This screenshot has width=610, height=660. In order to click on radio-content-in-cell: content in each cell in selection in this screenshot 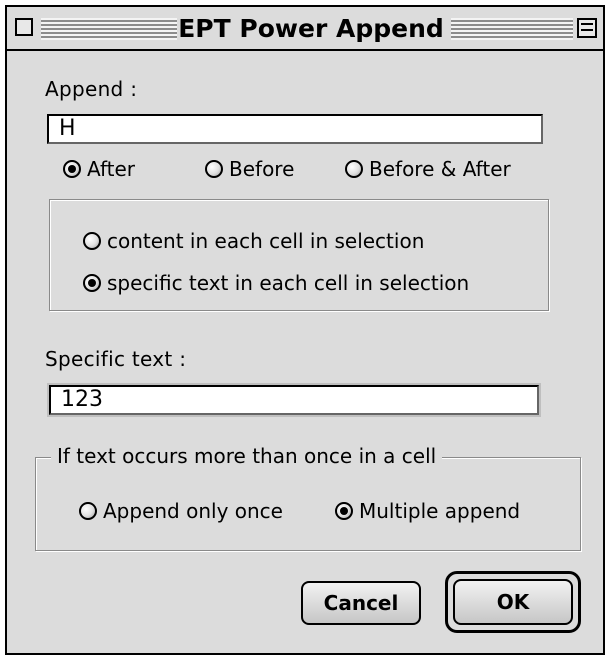, I will do `click(253, 241)`.